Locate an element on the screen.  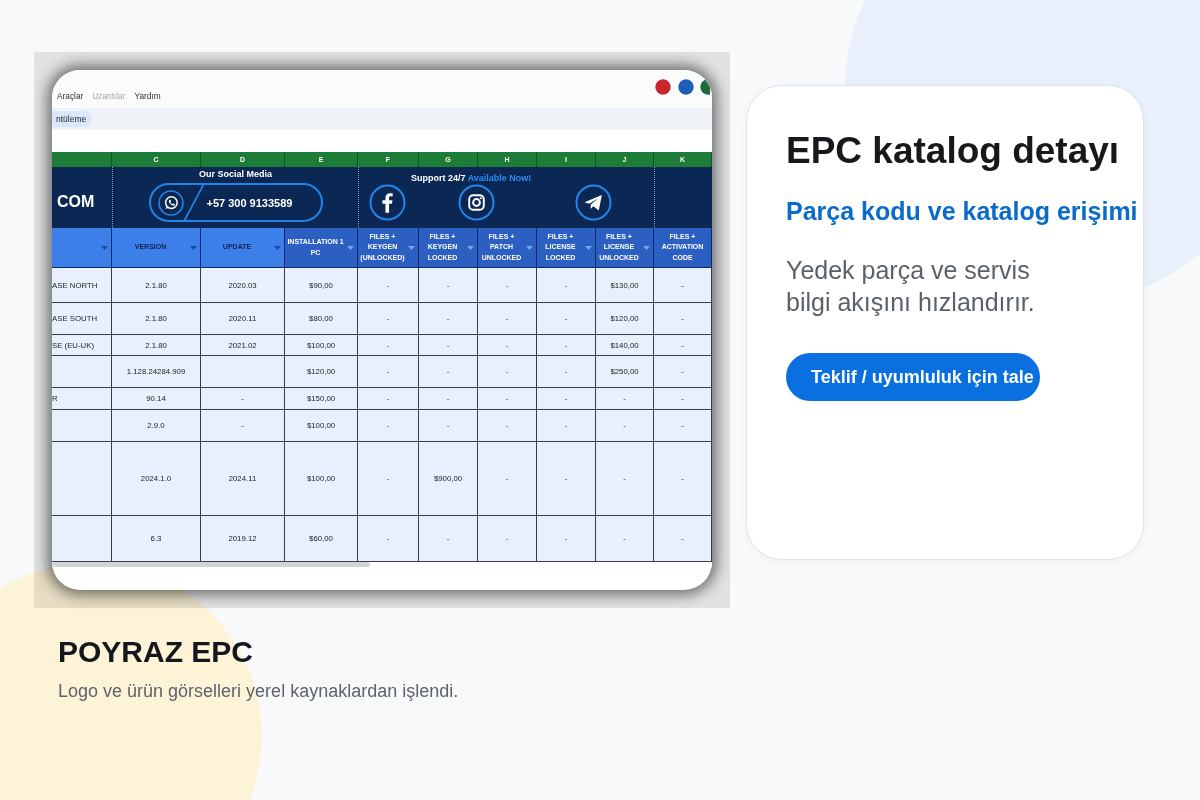
phone-badge: +57 300 9133589 is located at coordinates (235, 202).